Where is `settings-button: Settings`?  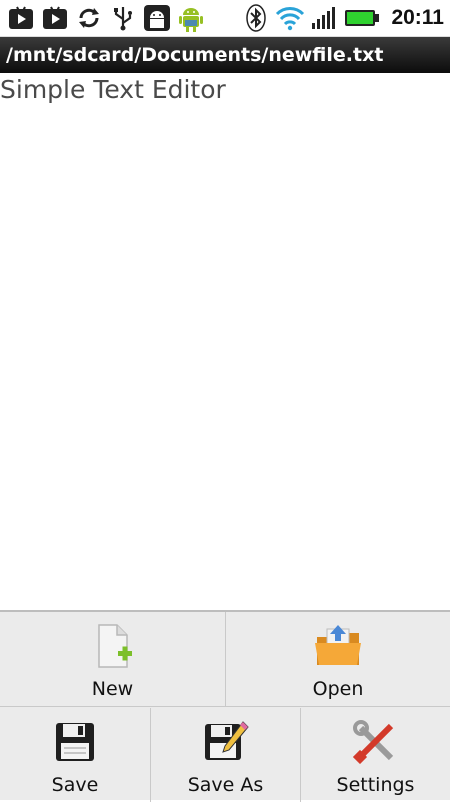 settings-button: Settings is located at coordinates (375, 755).